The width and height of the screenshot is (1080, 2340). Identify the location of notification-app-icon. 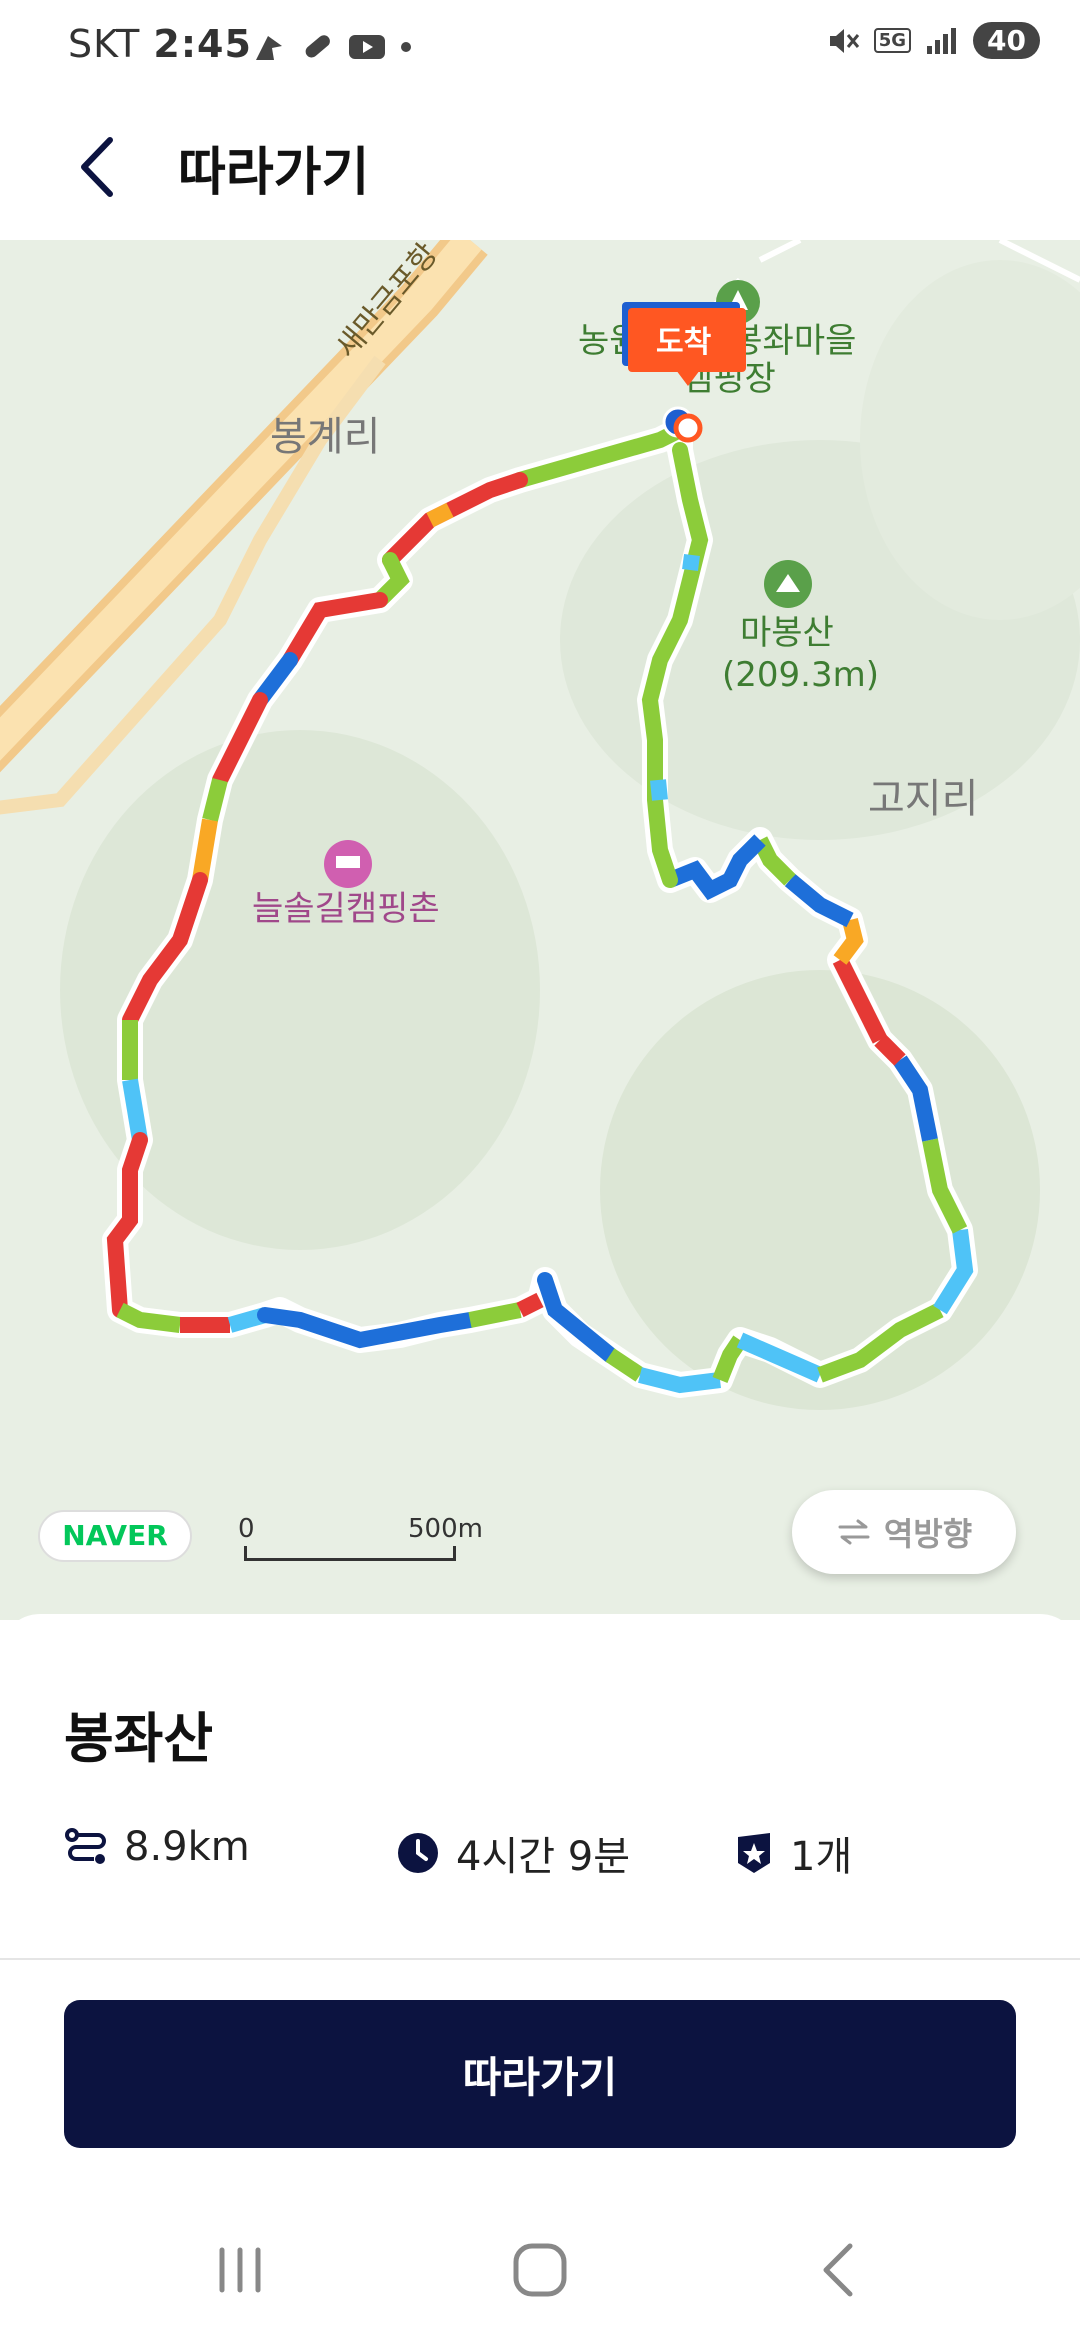
(269, 48).